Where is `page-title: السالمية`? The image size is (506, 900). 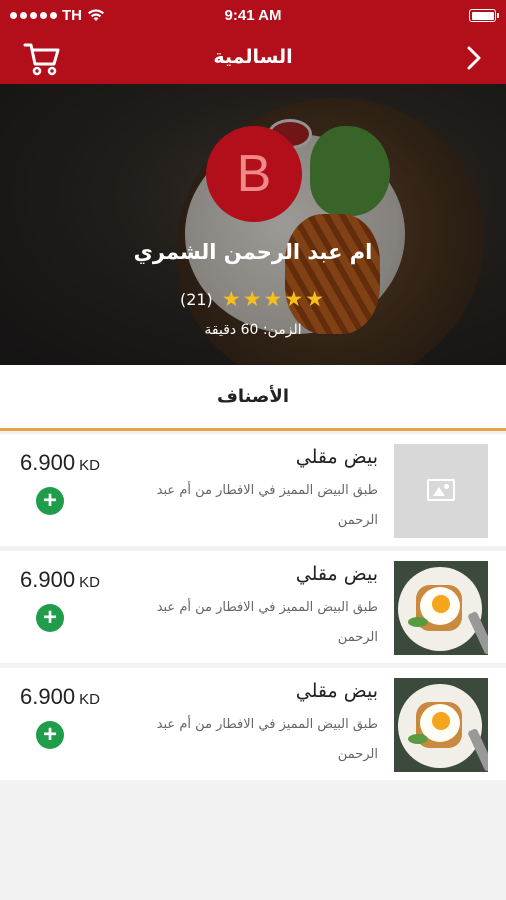
page-title: السالمية is located at coordinates (253, 57).